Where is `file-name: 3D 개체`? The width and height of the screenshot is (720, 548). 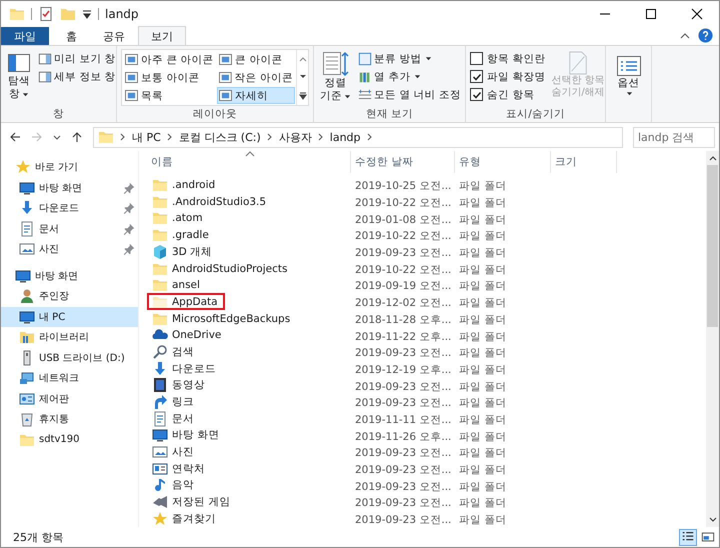 file-name: 3D 개체 is located at coordinates (183, 251).